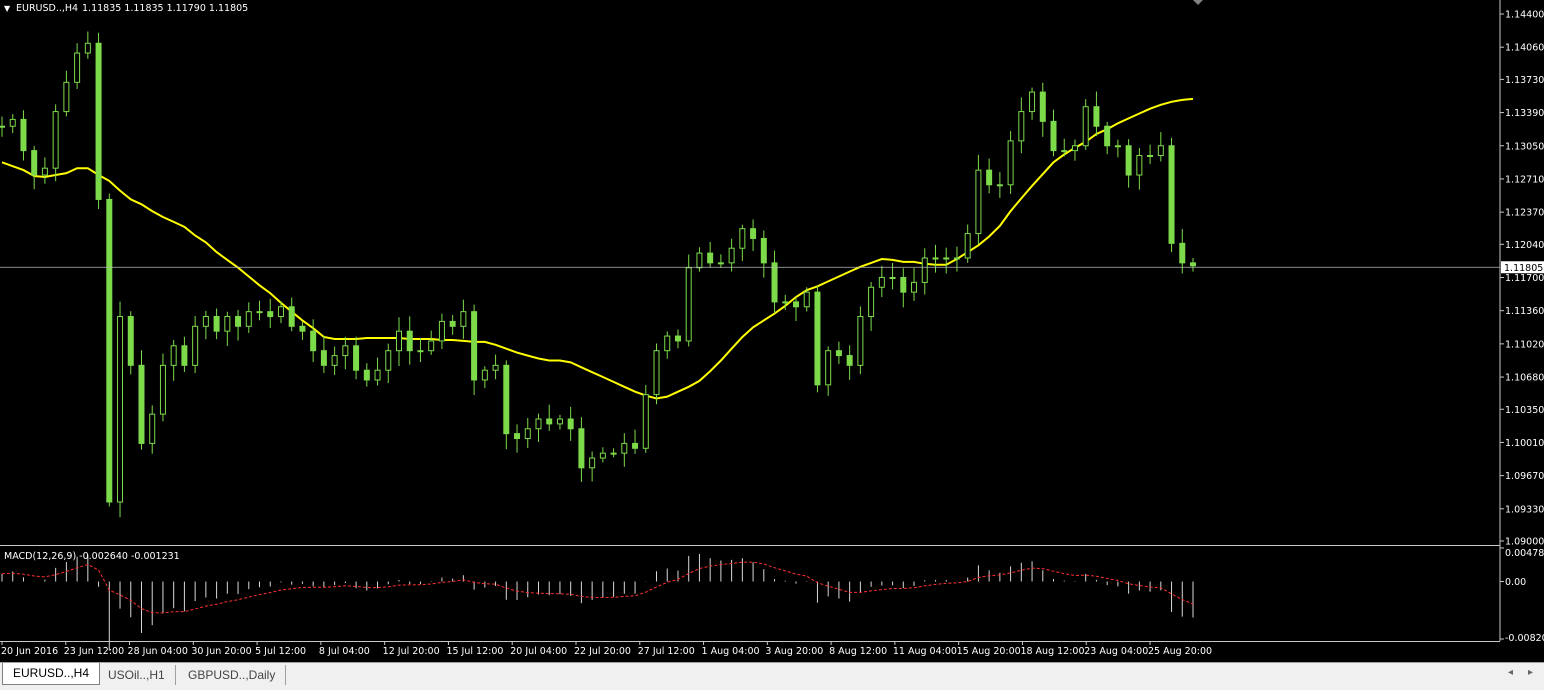 Image resolution: width=1544 pixels, height=690 pixels. I want to click on macd-tick-label: 0.004787, so click(1524, 553).